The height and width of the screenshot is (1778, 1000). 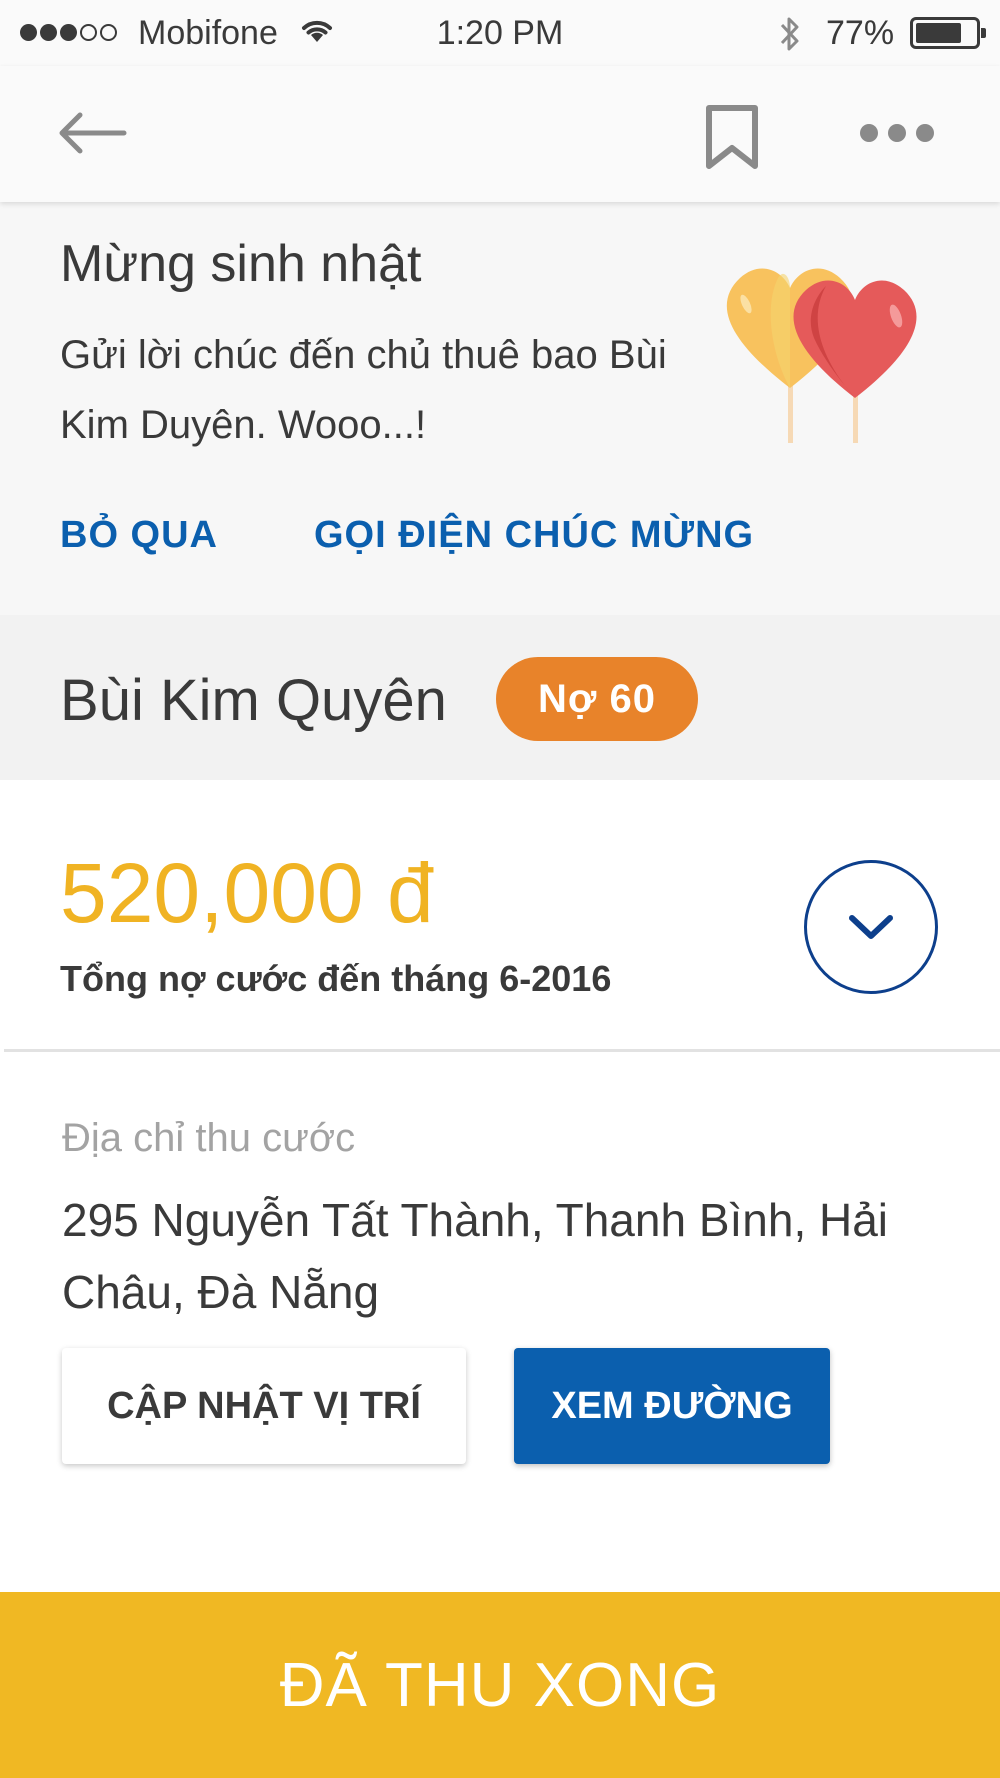 I want to click on divider, so click(x=502, y=1050).